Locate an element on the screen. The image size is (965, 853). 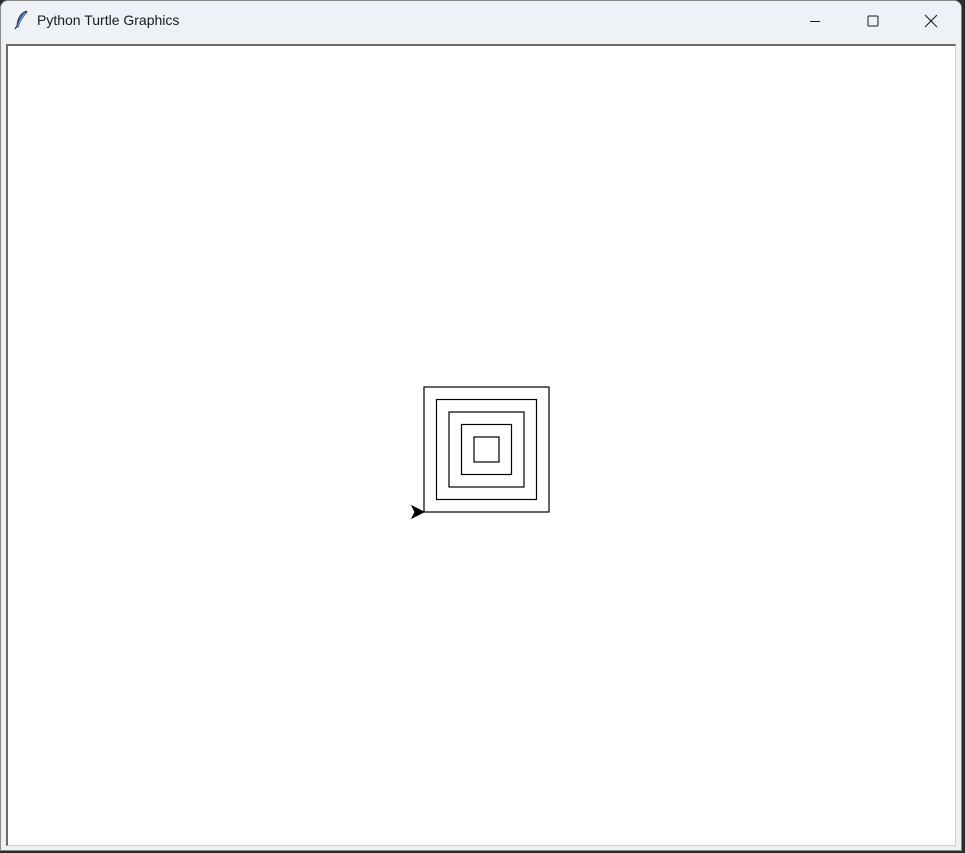
turtle-arrow-icon is located at coordinates (418, 512).